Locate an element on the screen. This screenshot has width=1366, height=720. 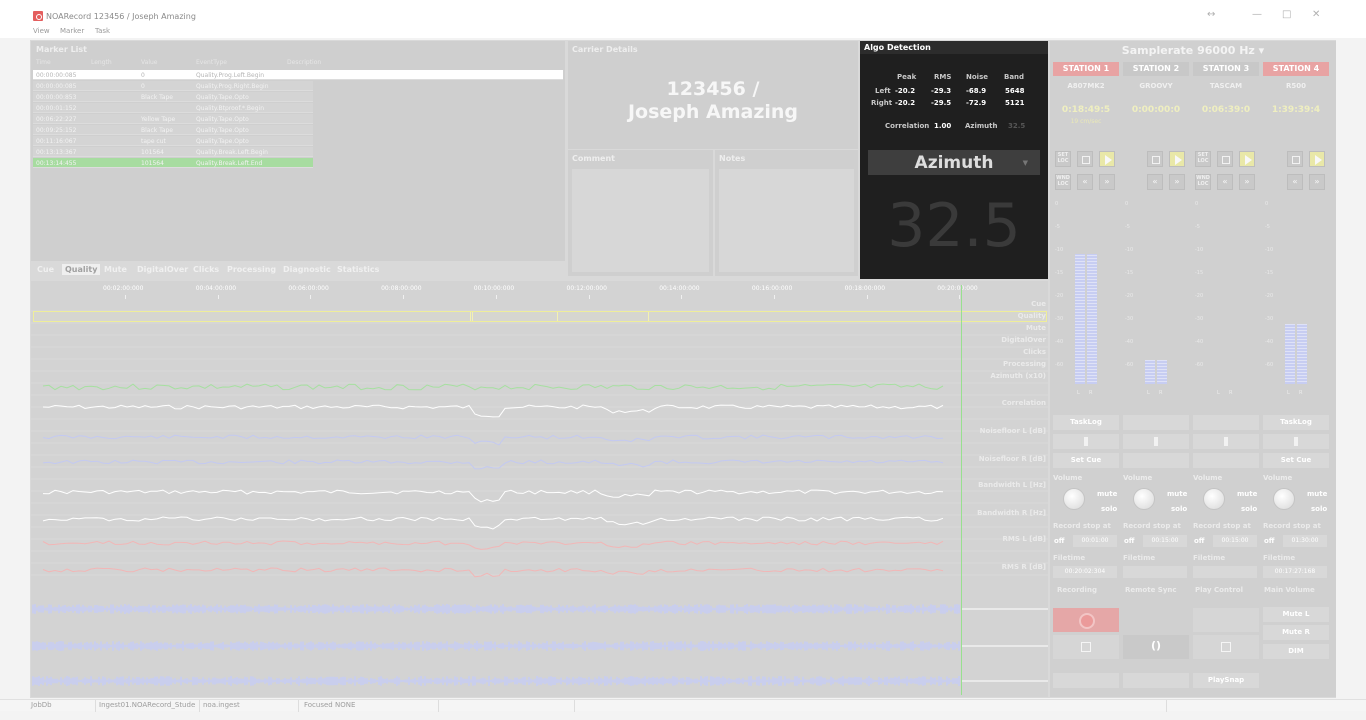
notes-textarea is located at coordinates (786, 220).